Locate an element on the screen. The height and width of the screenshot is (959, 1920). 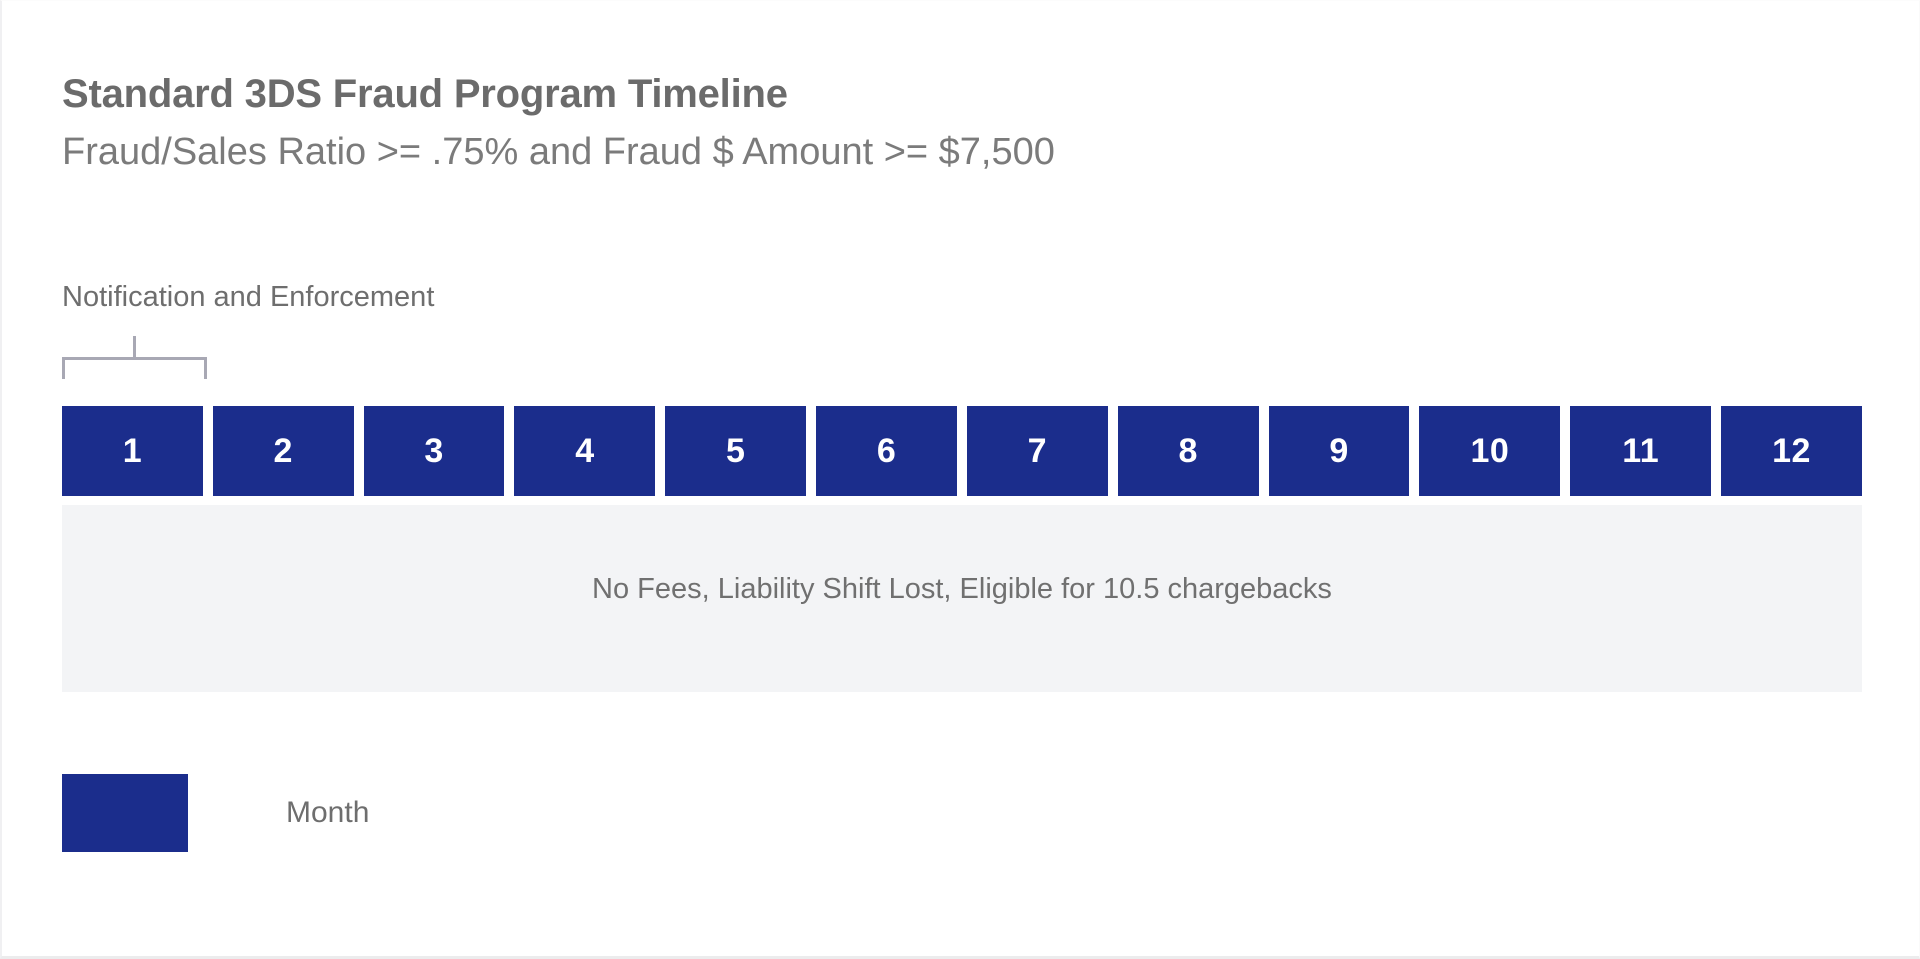
phase-label-notification-and-enforcement: Notification and Enforcement is located at coordinates (248, 297).